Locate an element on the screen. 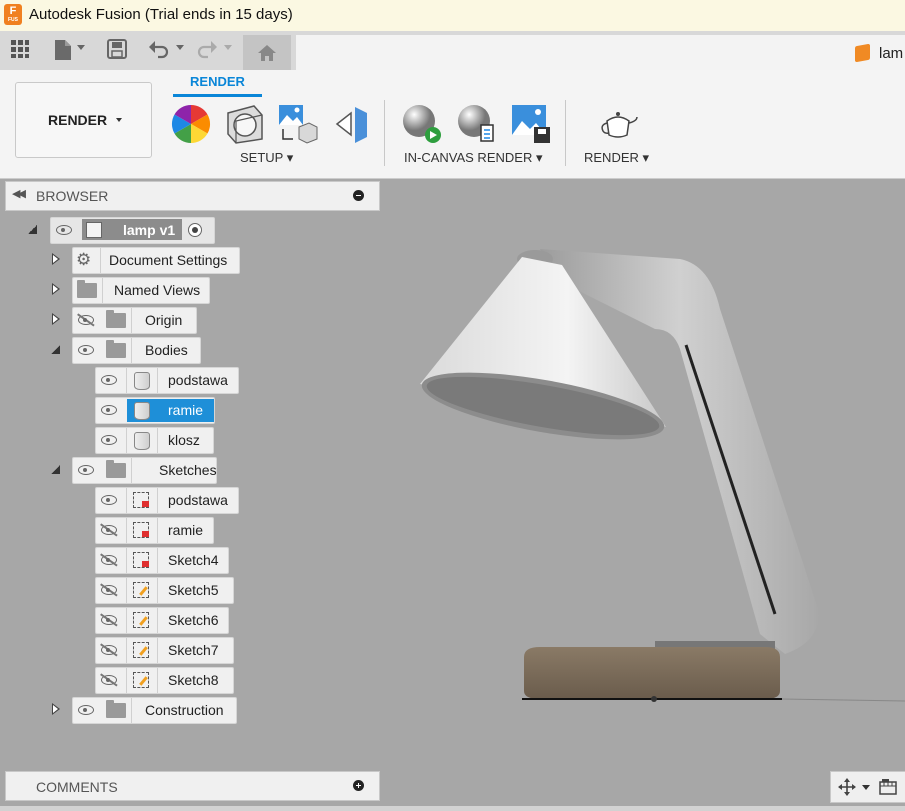  tree-node-construction: Construction is located at coordinates (200, 710).